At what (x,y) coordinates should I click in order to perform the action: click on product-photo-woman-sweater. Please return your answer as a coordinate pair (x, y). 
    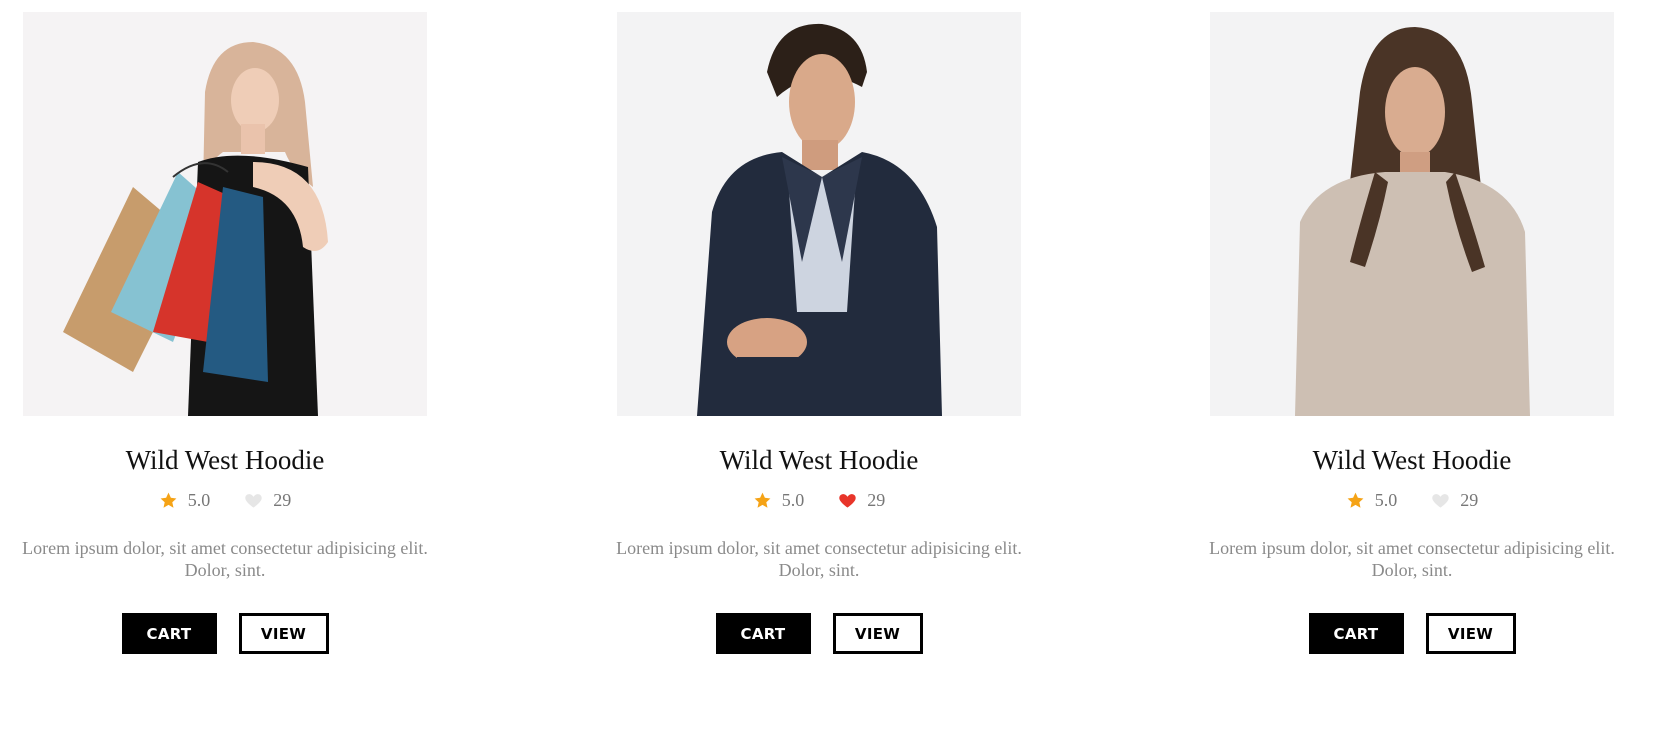
    Looking at the image, I should click on (1412, 214).